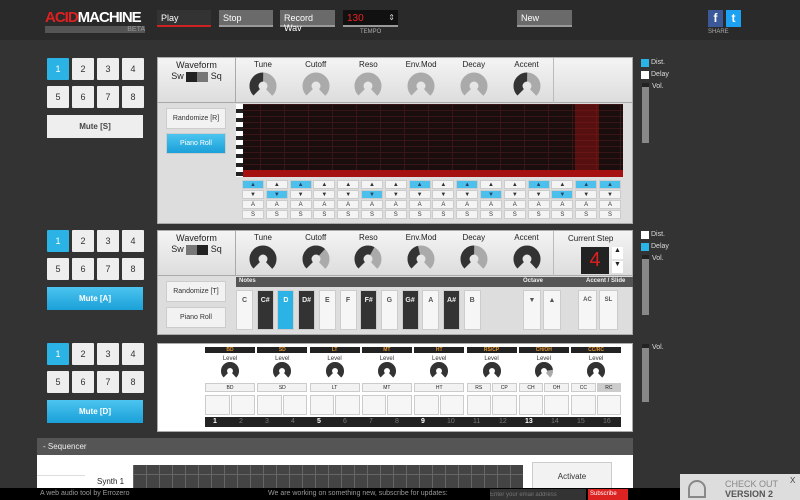 The height and width of the screenshot is (500, 800). What do you see at coordinates (792, 480) in the screenshot?
I see `close-icon: X` at bounding box center [792, 480].